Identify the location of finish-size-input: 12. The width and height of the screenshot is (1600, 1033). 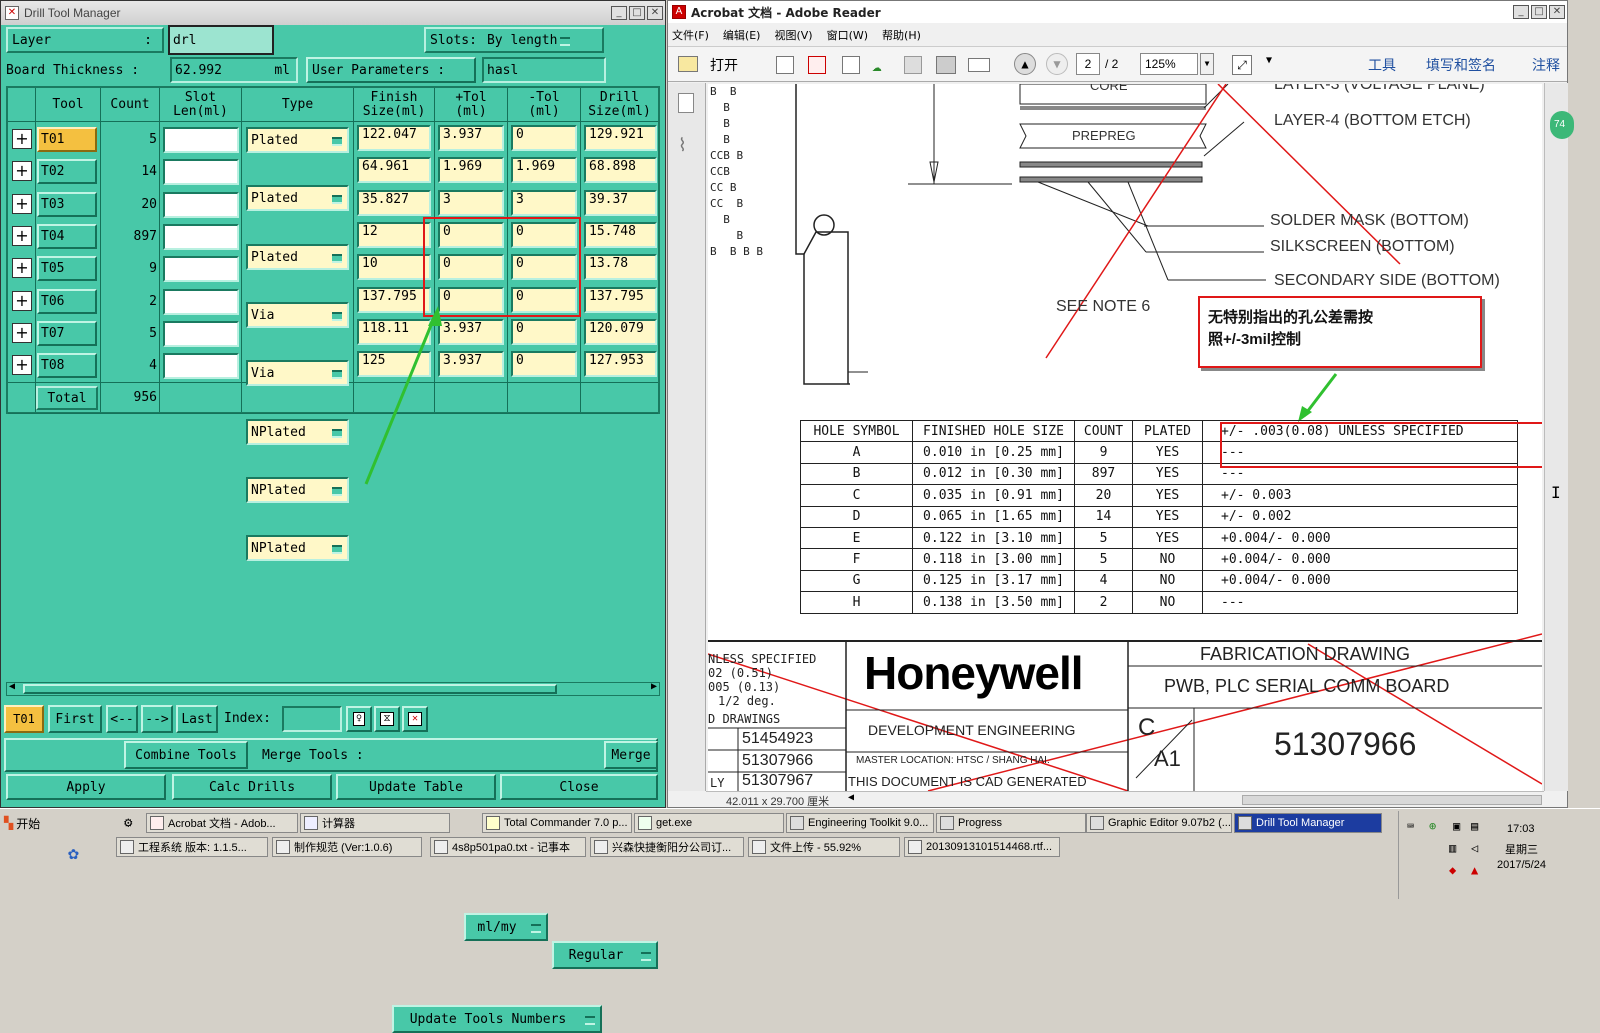
(394, 235).